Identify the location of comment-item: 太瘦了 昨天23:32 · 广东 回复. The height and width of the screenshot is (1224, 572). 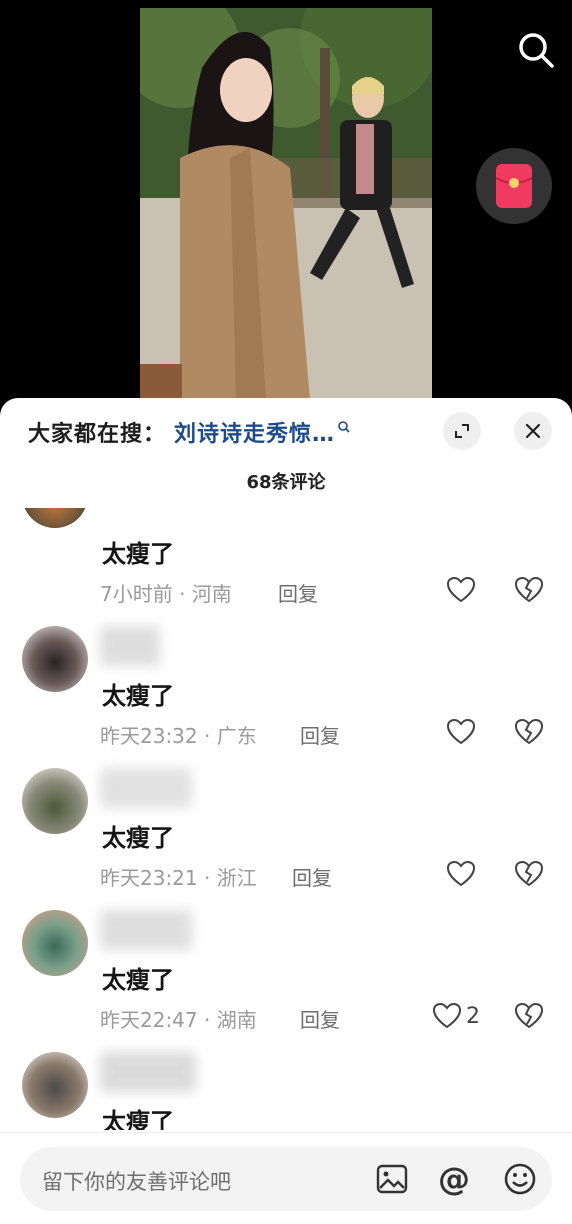
(286, 699).